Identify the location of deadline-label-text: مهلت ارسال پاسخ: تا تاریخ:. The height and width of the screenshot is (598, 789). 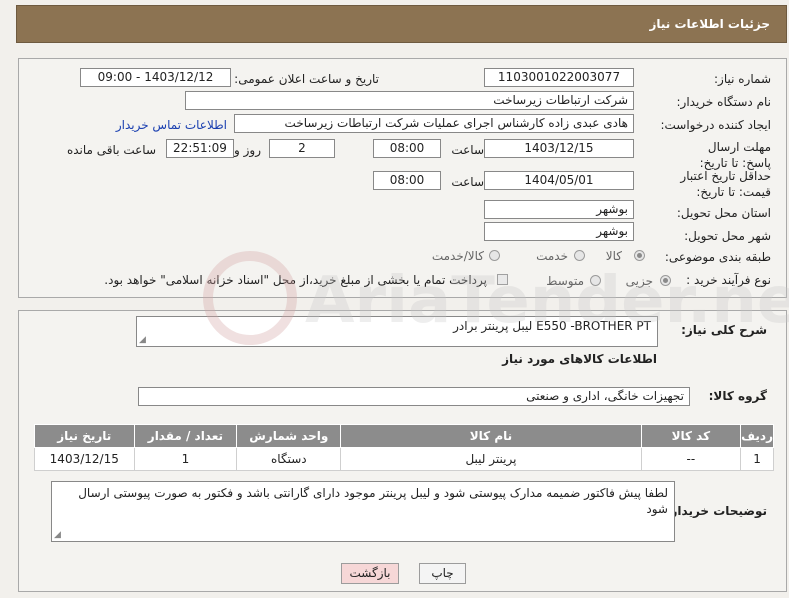
(735, 155).